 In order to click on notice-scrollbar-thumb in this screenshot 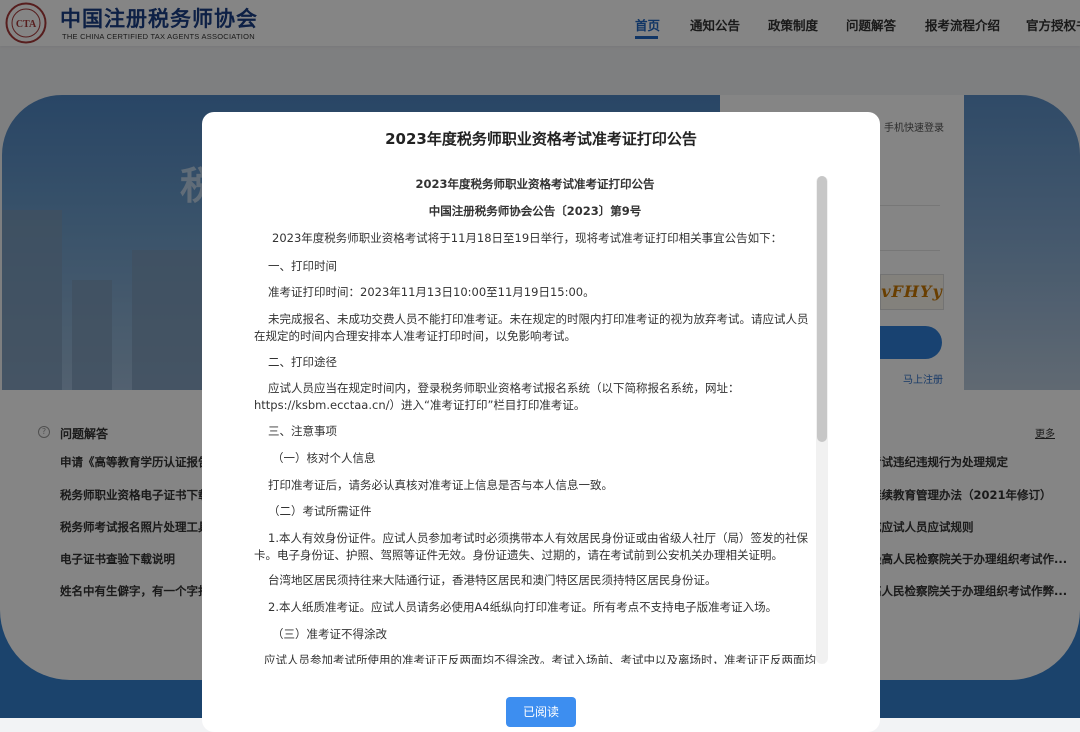, I will do `click(822, 309)`.